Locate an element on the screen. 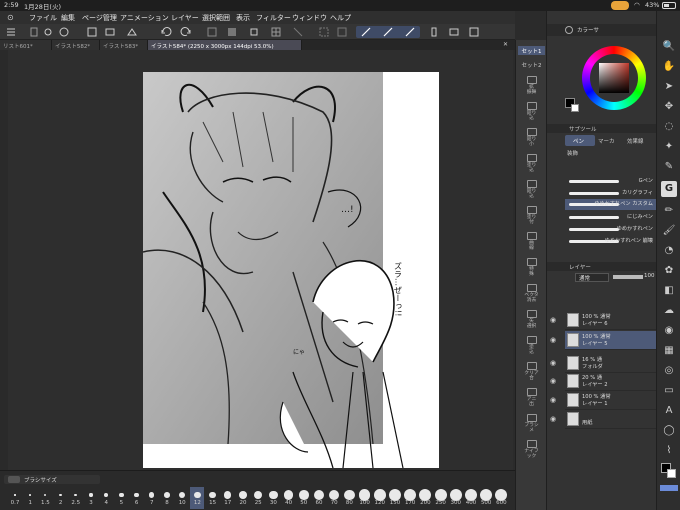 The width and height of the screenshot is (680, 510). cloud-icon is located at coordinates (64, 32).